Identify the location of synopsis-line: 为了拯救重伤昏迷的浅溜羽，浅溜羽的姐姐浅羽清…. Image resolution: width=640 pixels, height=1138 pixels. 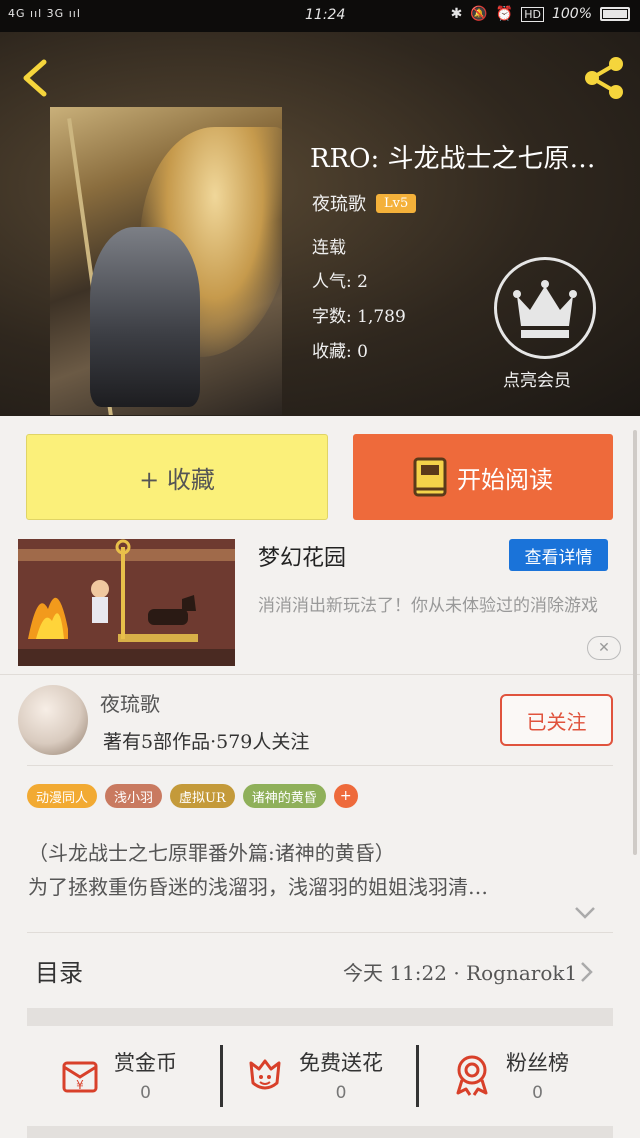
(258, 887).